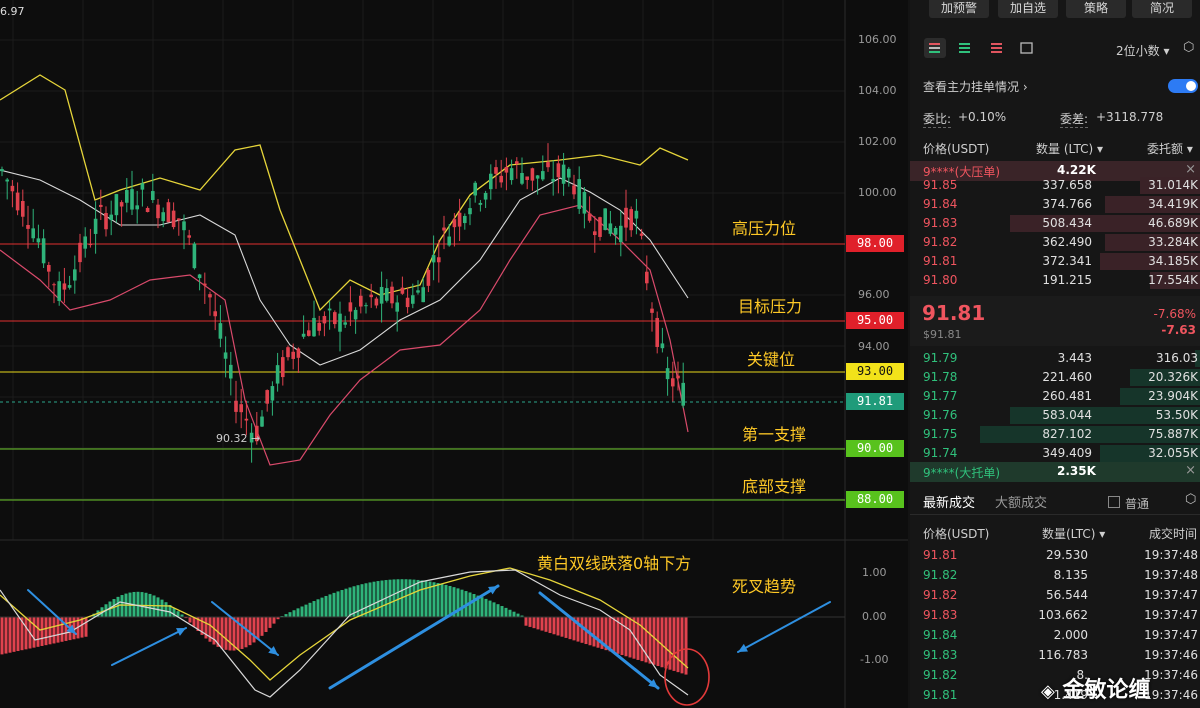 This screenshot has width=1200, height=708. Describe the element at coordinates (875, 371) in the screenshot. I see `level-tag-93: 93.00` at that location.